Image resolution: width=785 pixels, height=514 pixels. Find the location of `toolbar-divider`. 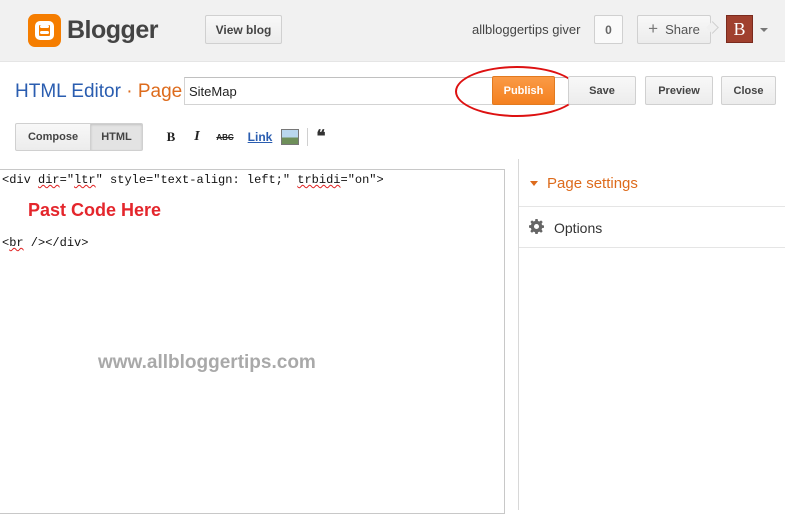

toolbar-divider is located at coordinates (307, 137).